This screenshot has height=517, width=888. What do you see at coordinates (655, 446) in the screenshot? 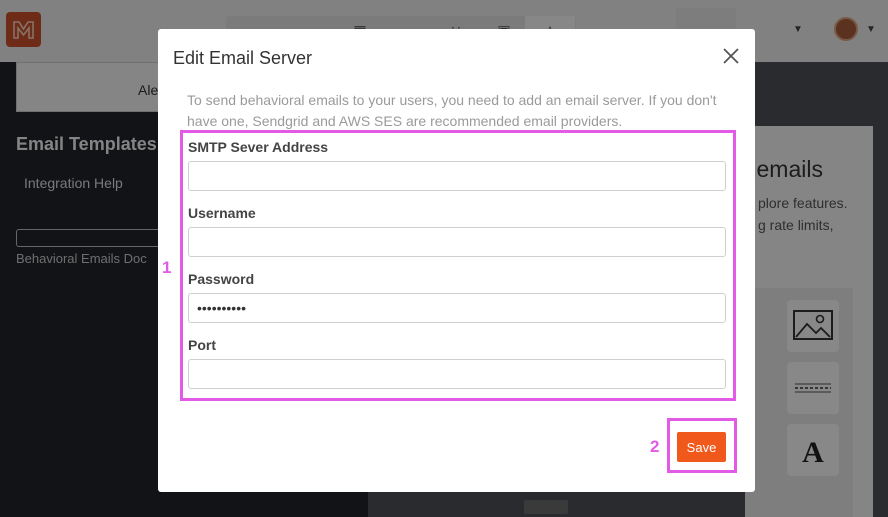
I see `annotation-label: 2` at bounding box center [655, 446].